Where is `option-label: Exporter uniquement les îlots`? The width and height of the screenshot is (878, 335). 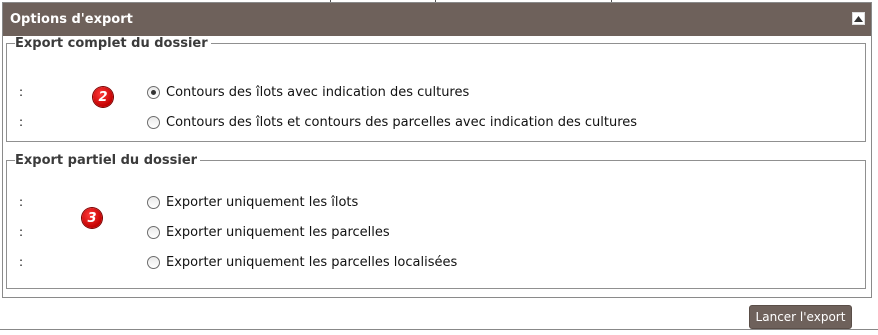 option-label: Exporter uniquement les îlots is located at coordinates (262, 202).